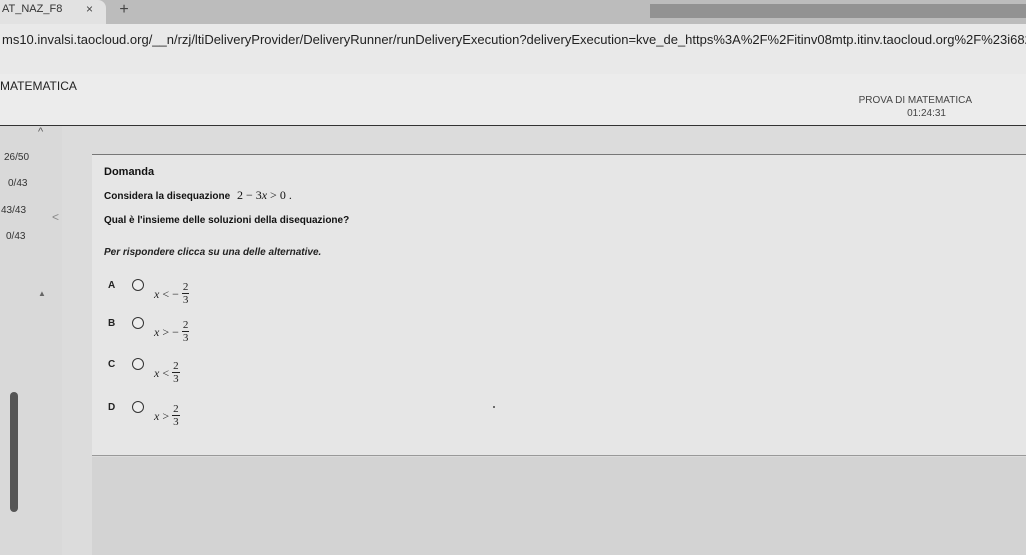 This screenshot has height=555, width=1026. I want to click on option-relation: >, so click(166, 415).